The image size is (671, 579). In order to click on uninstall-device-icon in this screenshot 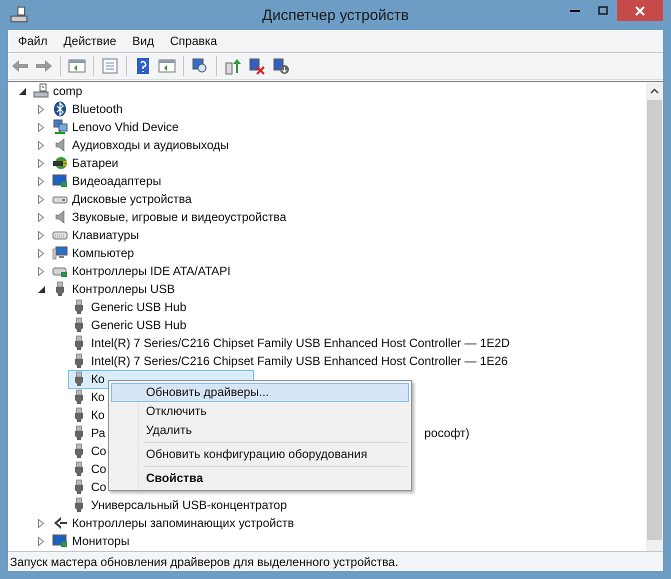, I will do `click(281, 66)`.